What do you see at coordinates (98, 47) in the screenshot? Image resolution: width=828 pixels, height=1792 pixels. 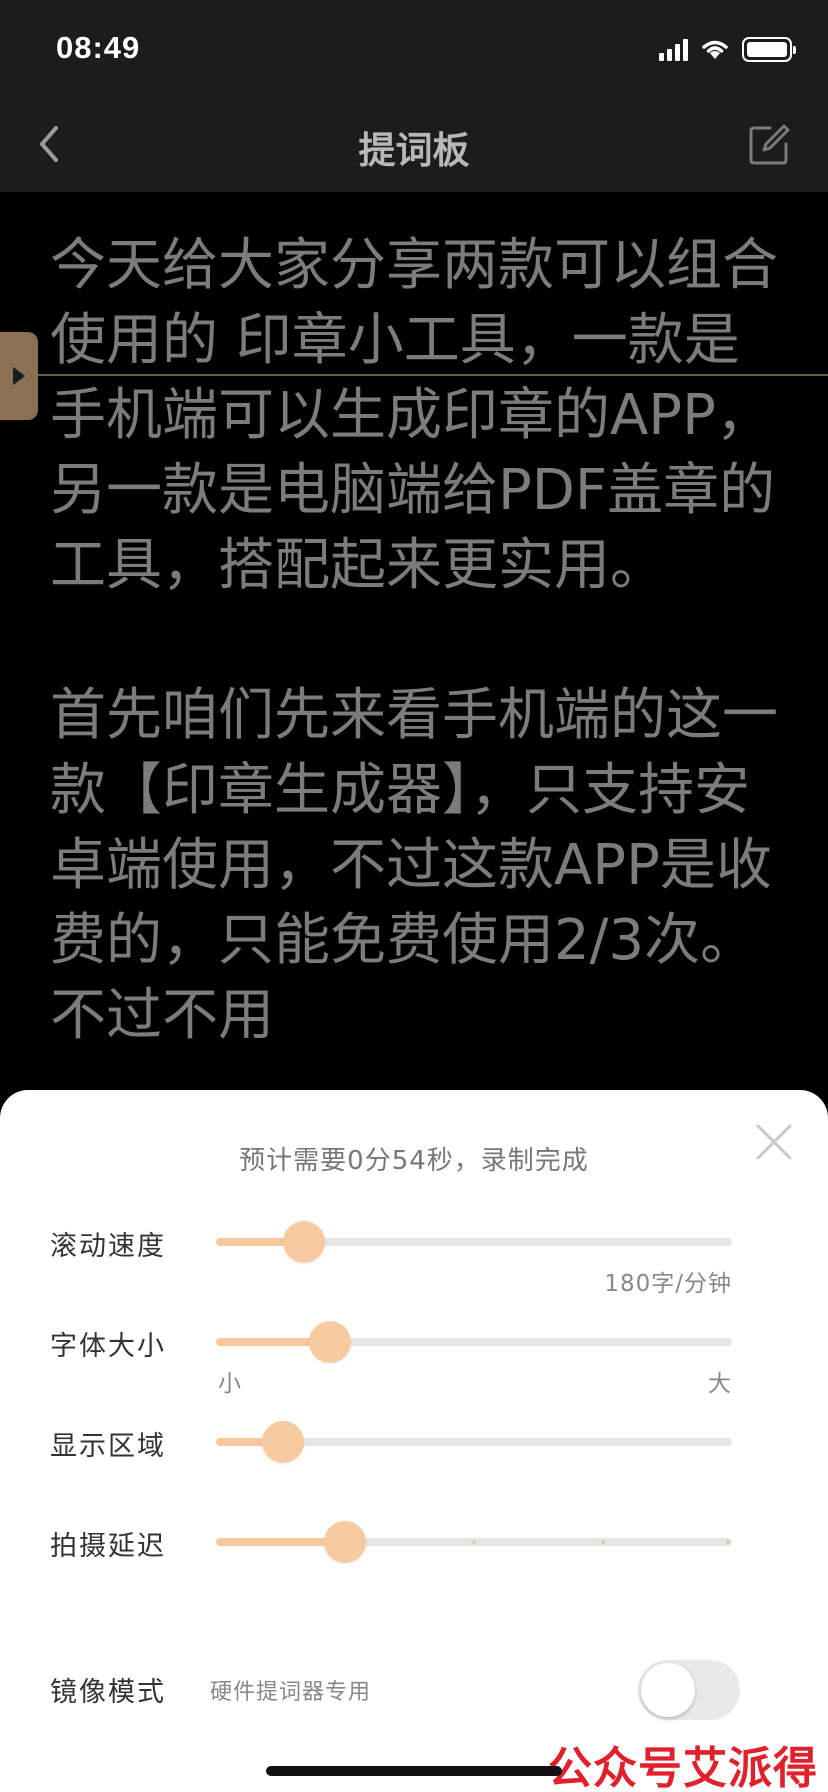 I see `status-time: 08:49` at bounding box center [98, 47].